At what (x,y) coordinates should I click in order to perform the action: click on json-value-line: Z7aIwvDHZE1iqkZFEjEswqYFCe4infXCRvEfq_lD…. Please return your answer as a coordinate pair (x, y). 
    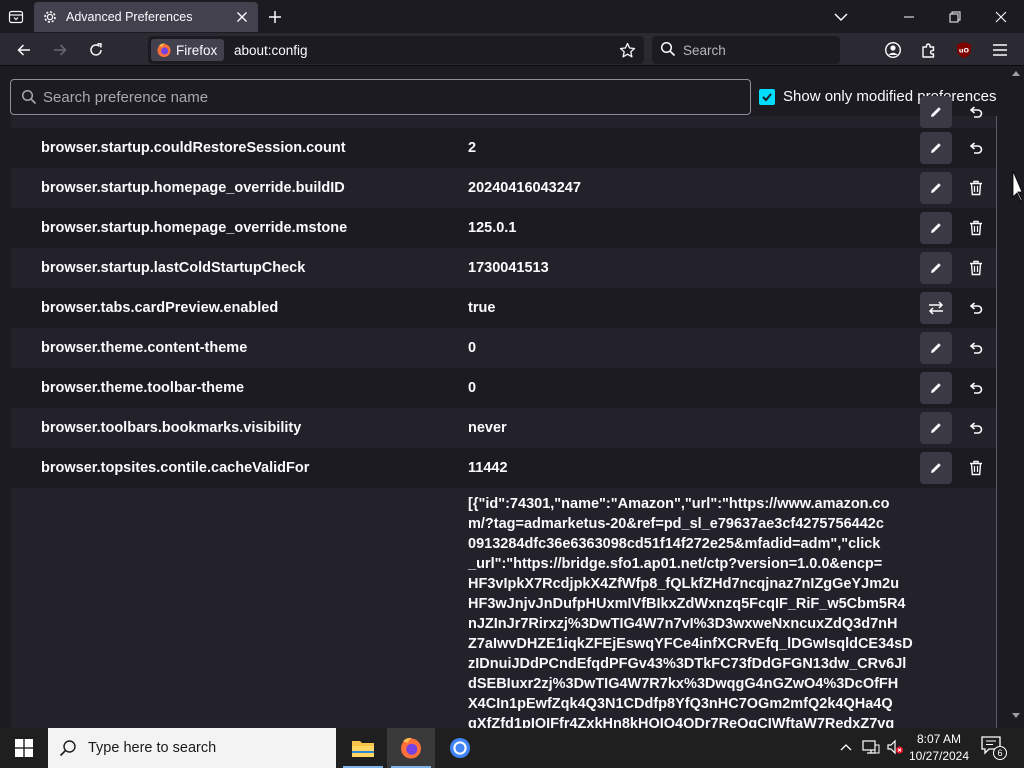
    Looking at the image, I should click on (690, 644).